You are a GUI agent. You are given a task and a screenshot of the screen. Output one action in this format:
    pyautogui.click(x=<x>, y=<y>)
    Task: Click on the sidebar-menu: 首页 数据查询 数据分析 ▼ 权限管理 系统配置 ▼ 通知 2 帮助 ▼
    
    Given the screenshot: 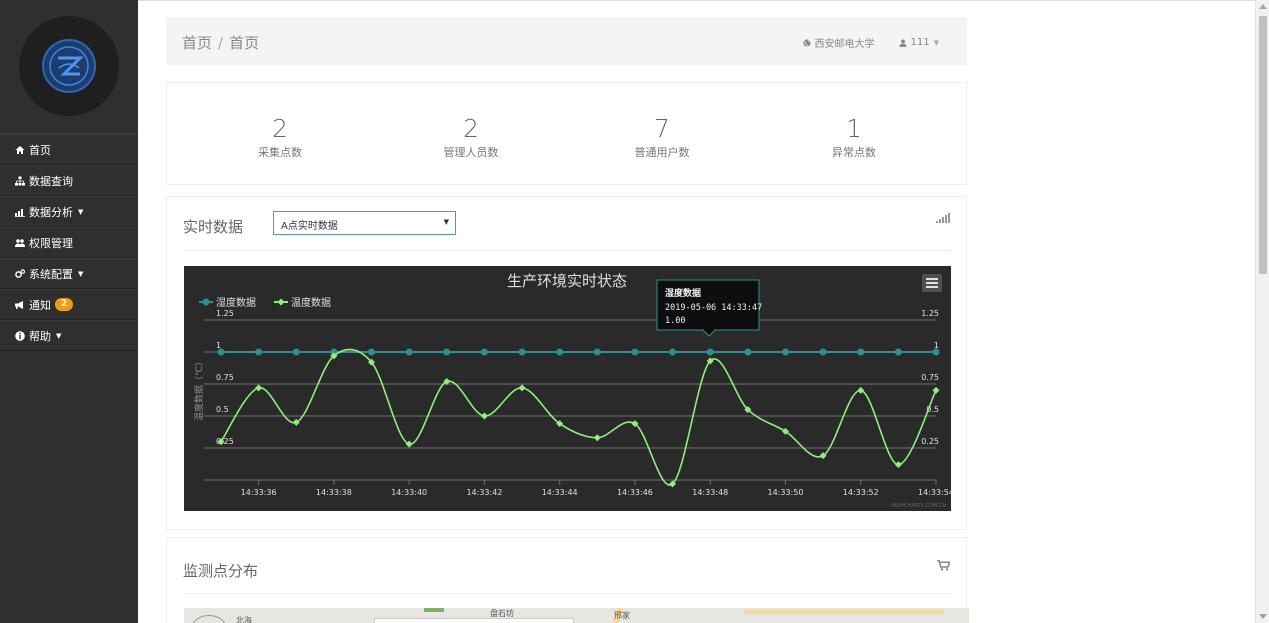 What is the action you would take?
    pyautogui.click(x=69, y=242)
    